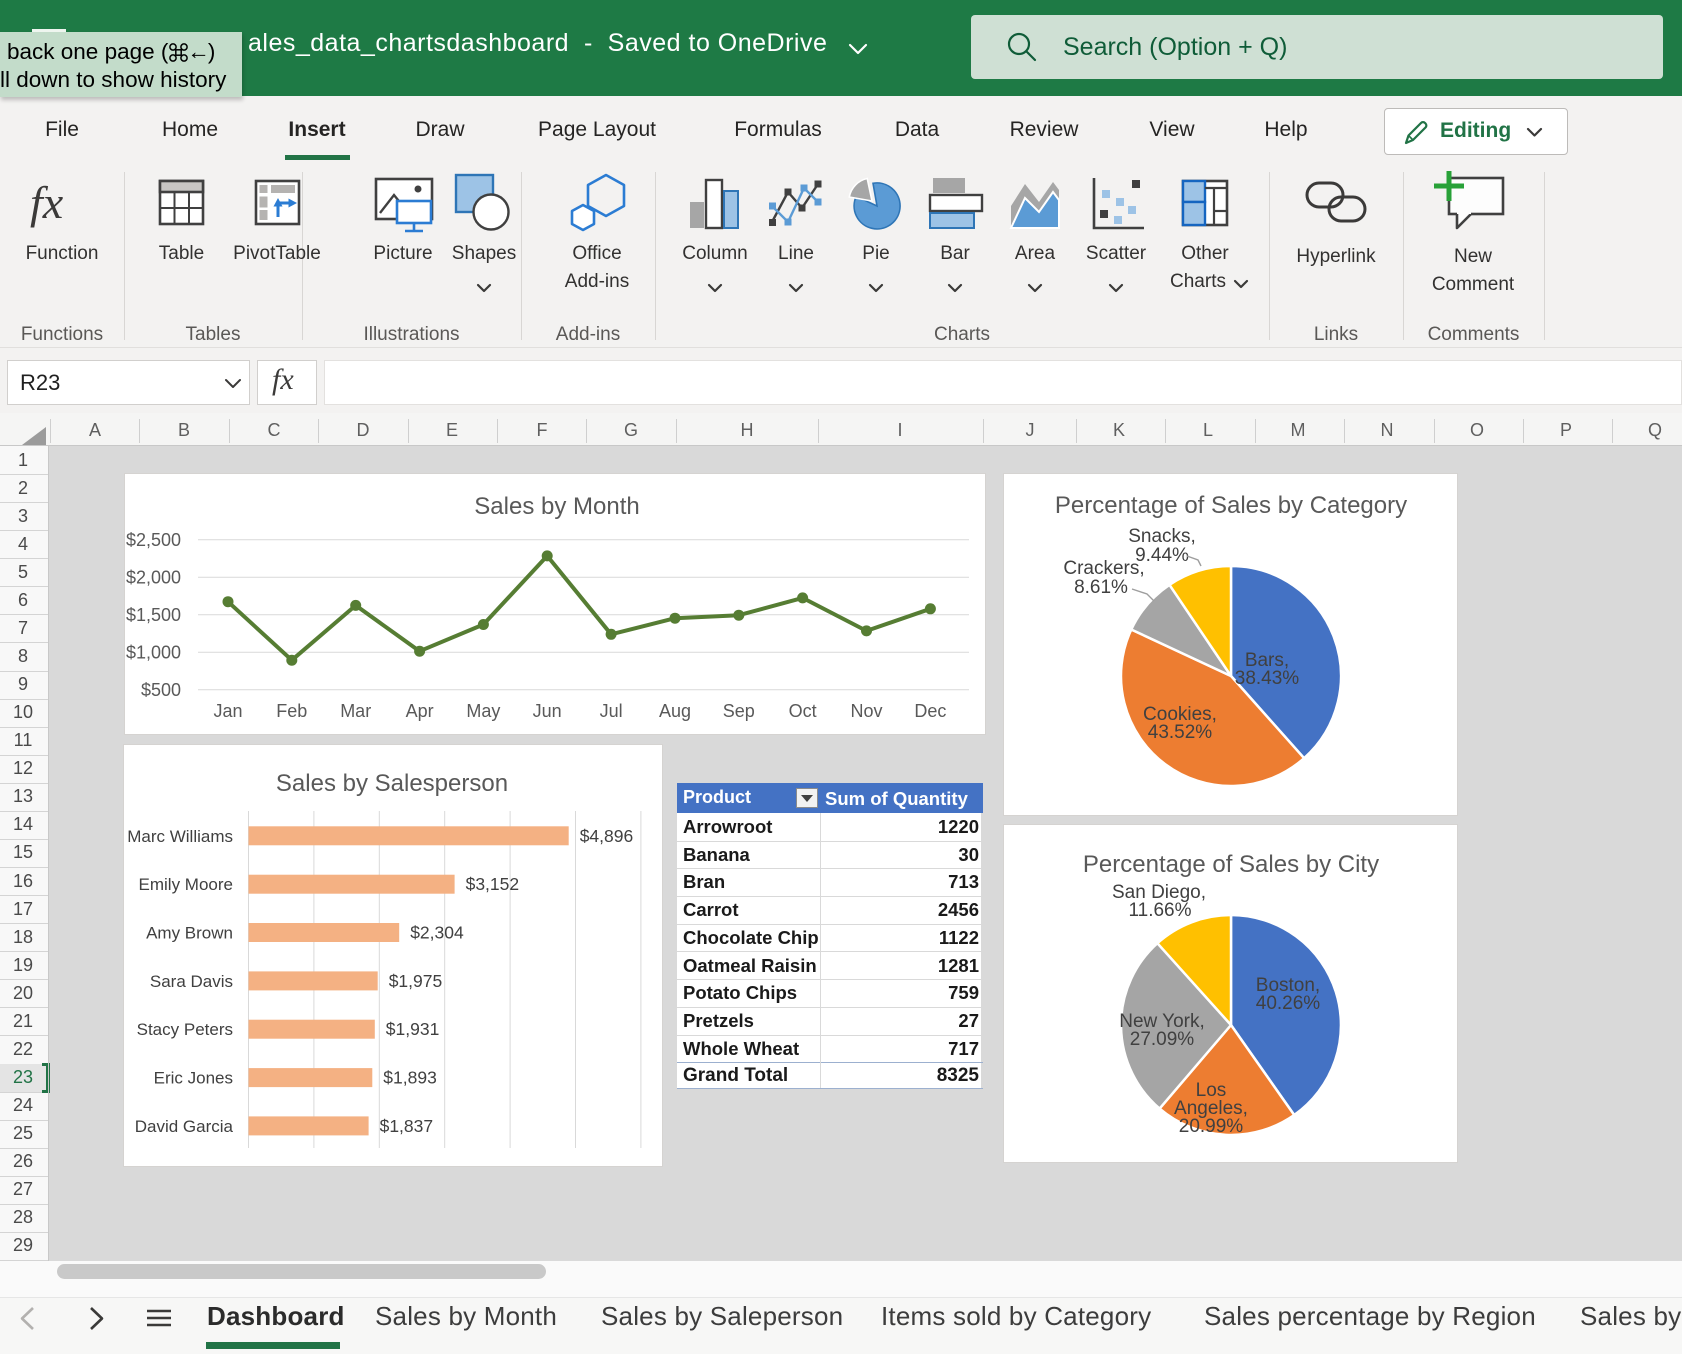 The image size is (1682, 1354). Describe the element at coordinates (191, 981) in the screenshot. I see `svg-text: Sara Davis` at that location.